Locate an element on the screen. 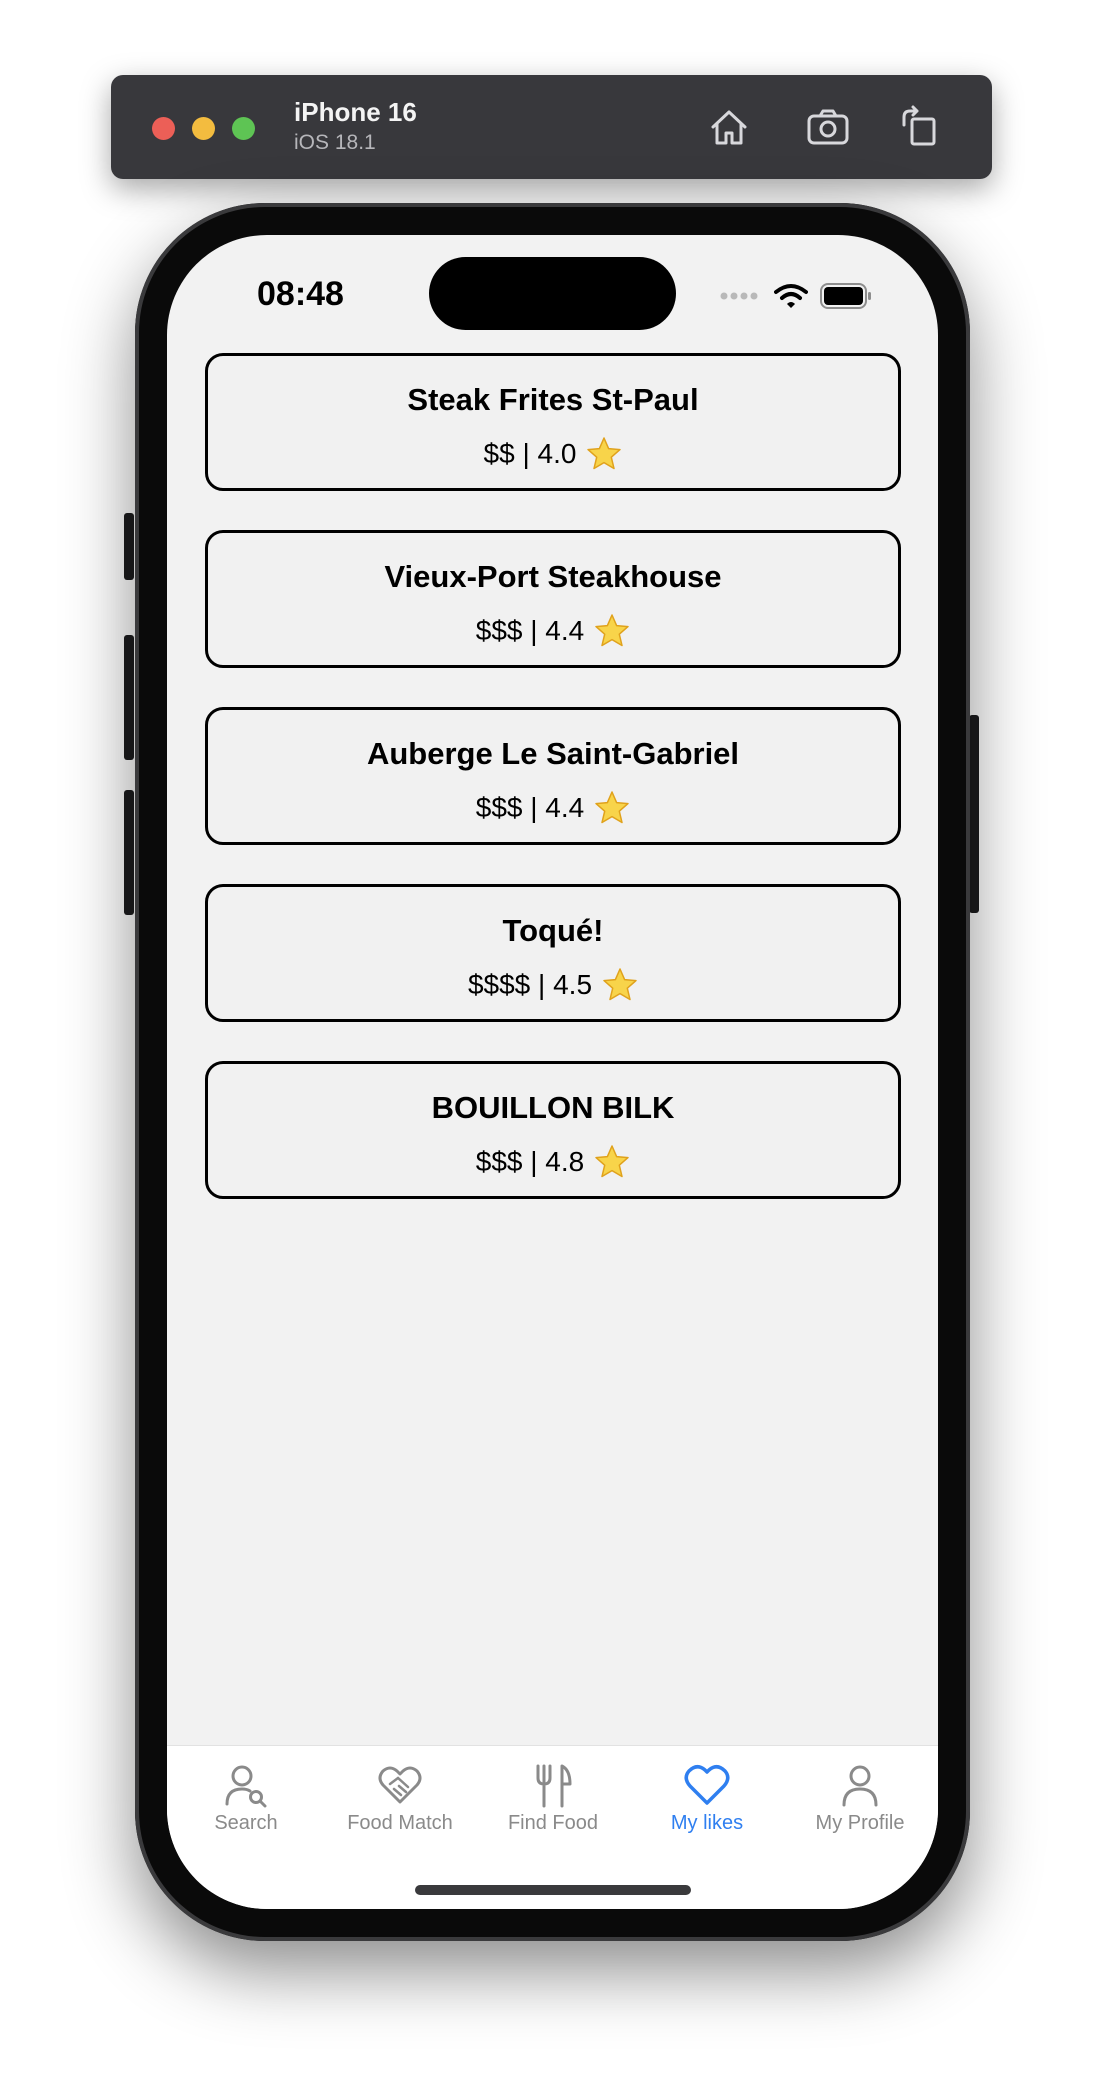 Image resolution: width=1104 pixels, height=2094 pixels. tab-label: Food Match is located at coordinates (400, 1823).